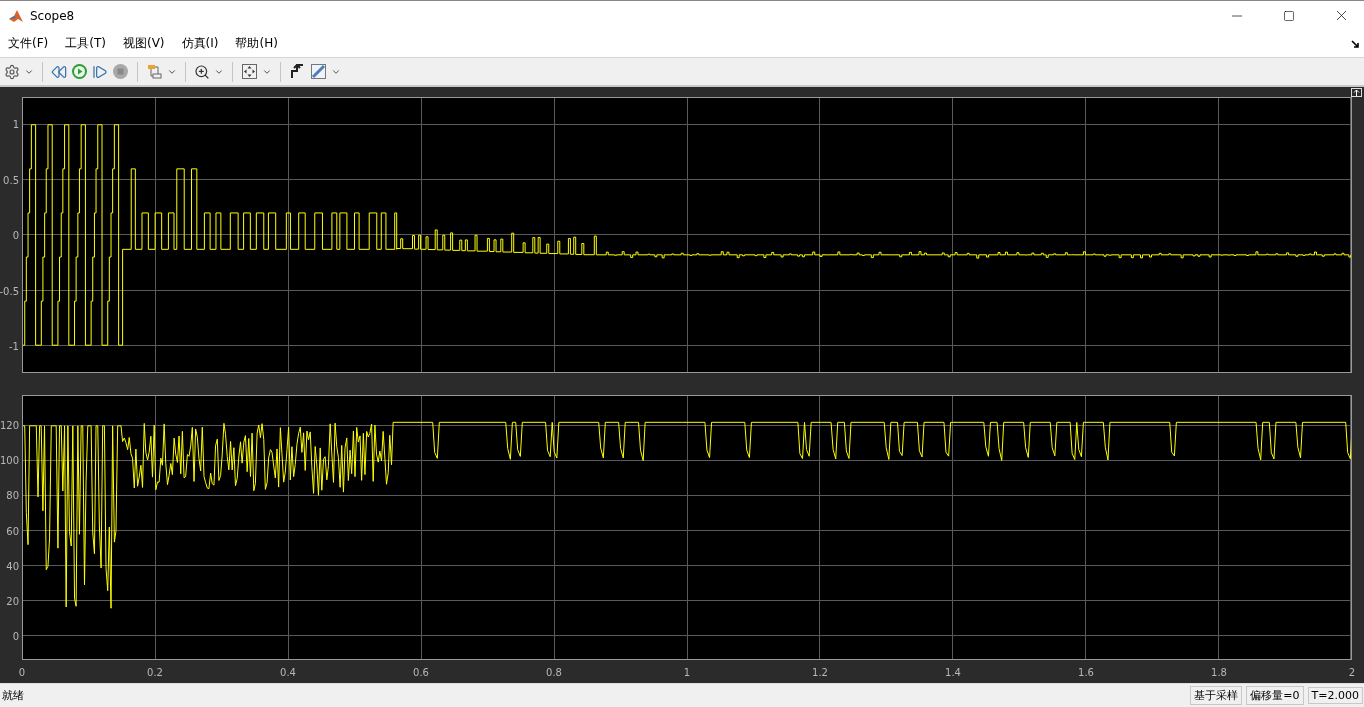  I want to click on axis-tick-label: 0.4, so click(288, 672).